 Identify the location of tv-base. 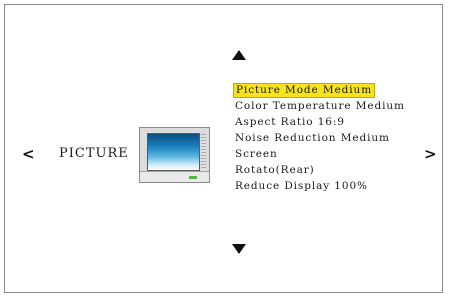
(174, 176).